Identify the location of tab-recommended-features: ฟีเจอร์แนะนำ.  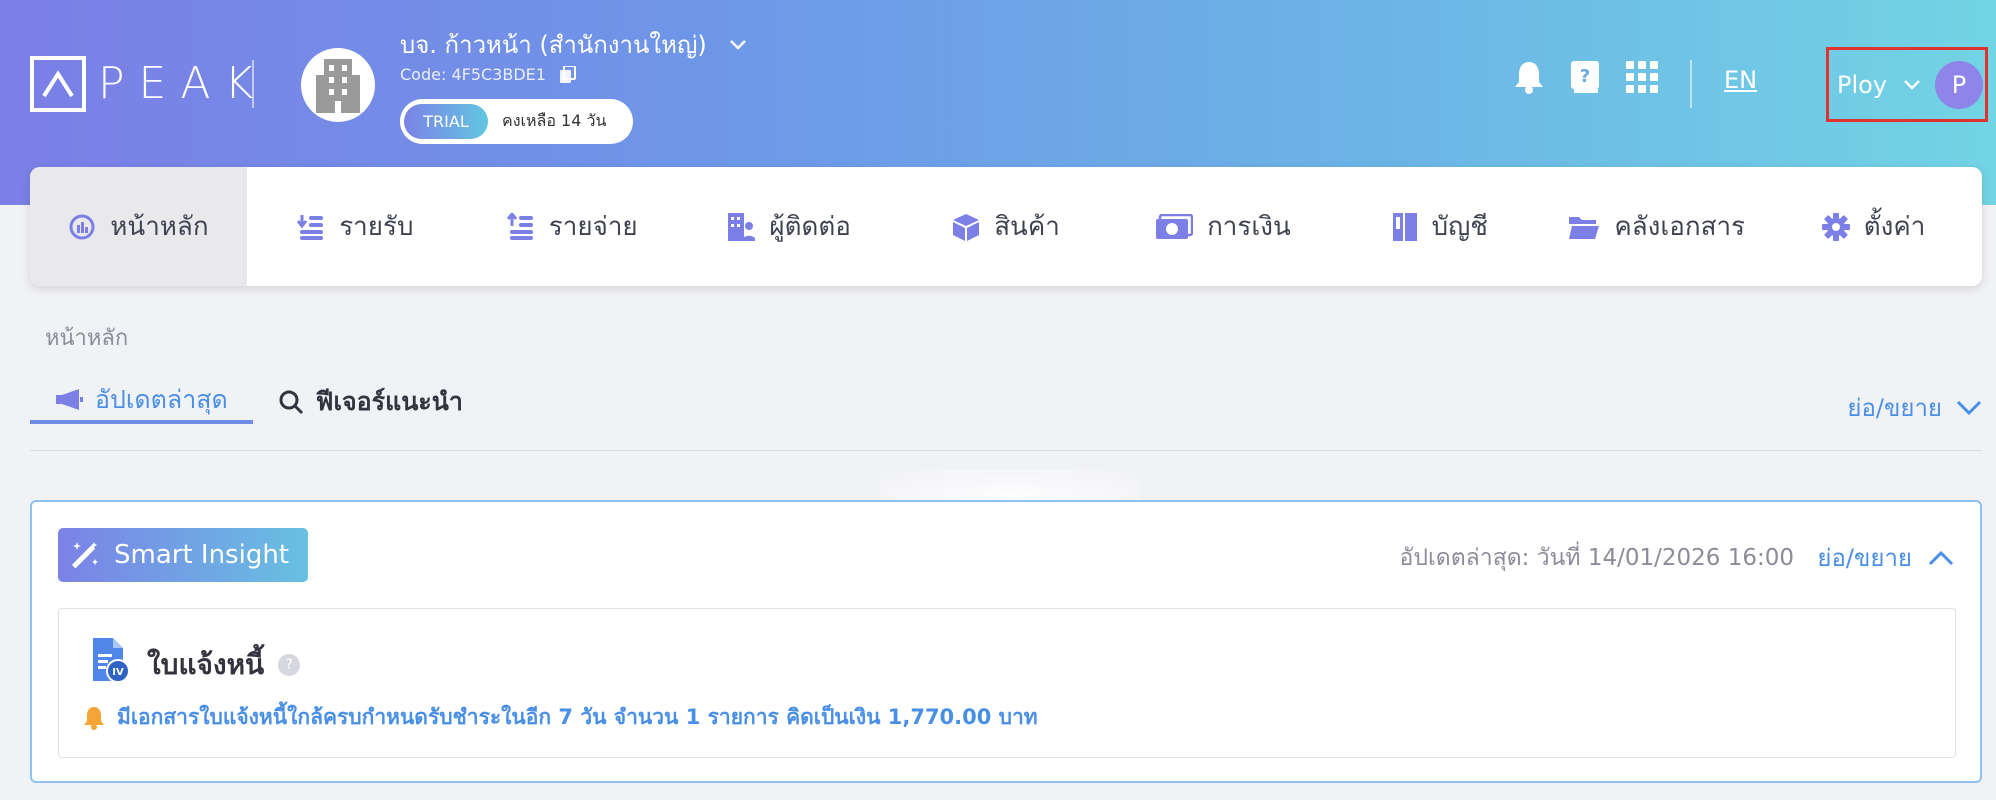
(370, 402).